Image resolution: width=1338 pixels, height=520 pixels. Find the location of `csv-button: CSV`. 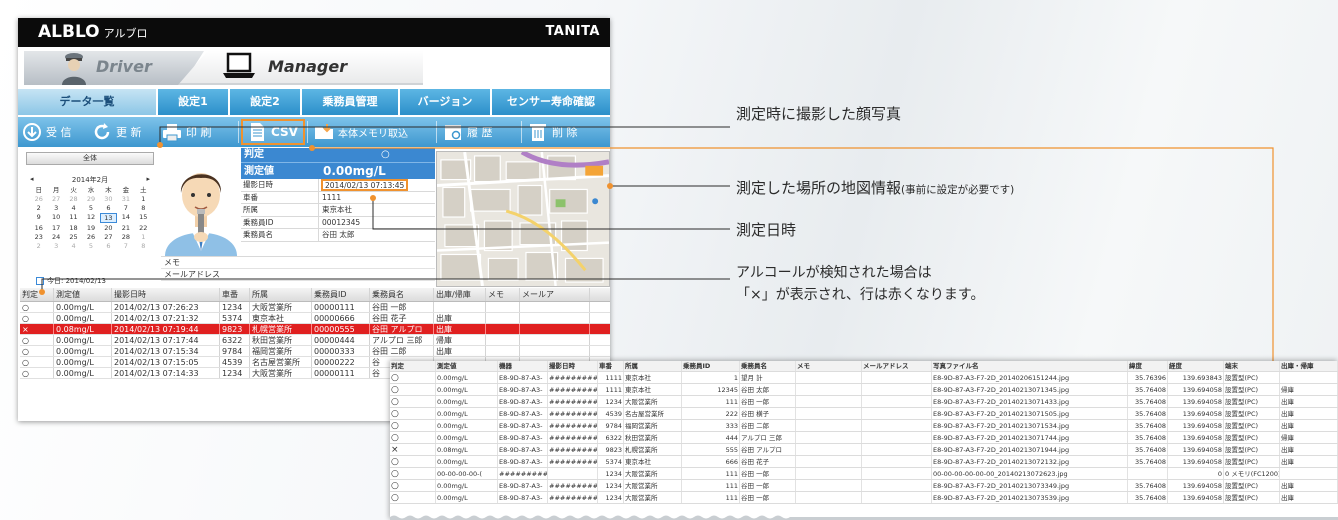

csv-button: CSV is located at coordinates (273, 132).